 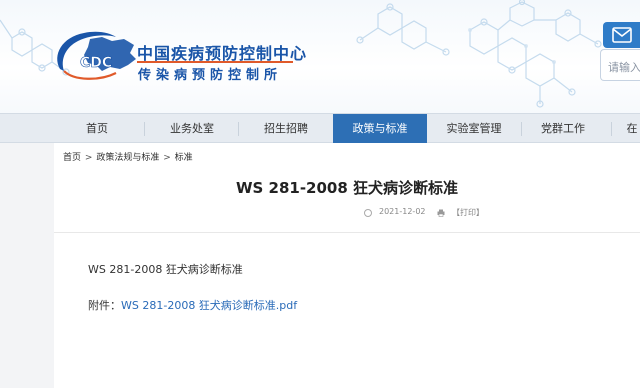 I want to click on article-title: WS 281-2008 狂犬病诊断标准, so click(x=347, y=188).